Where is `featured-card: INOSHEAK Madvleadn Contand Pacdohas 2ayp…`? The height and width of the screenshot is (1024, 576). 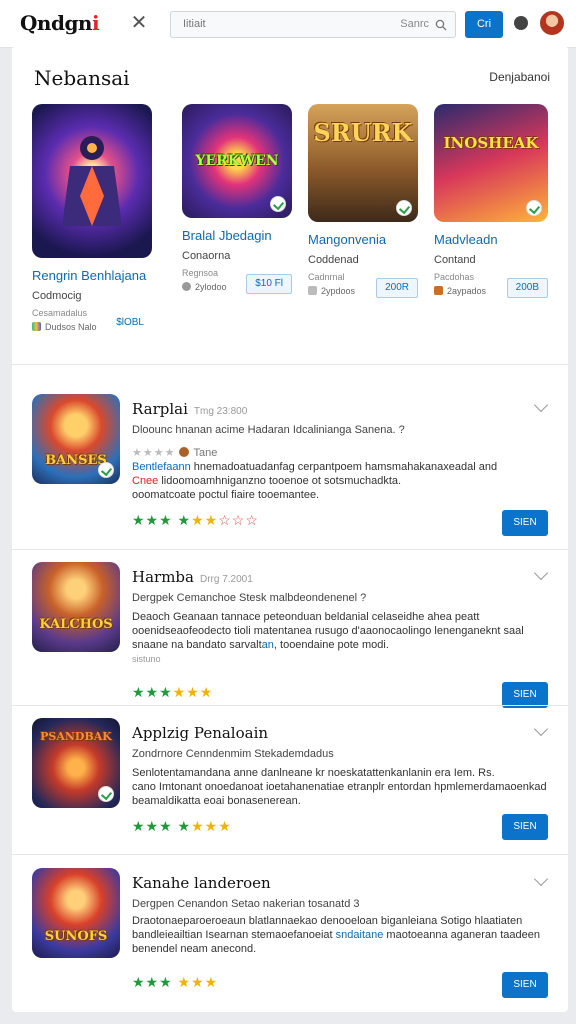
featured-card: INOSHEAK Madvleadn Contand Pacdohas 2ayp… is located at coordinates (491, 205).